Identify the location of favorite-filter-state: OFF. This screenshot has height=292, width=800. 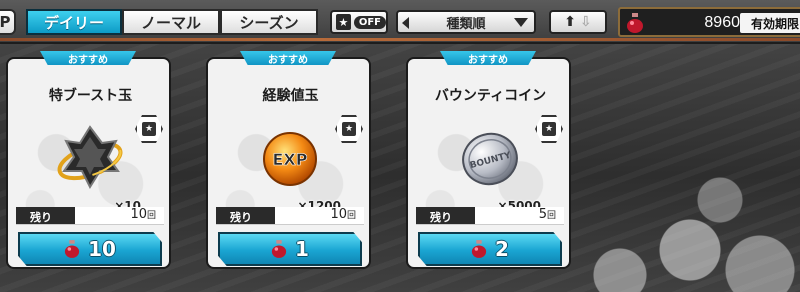
(369, 22).